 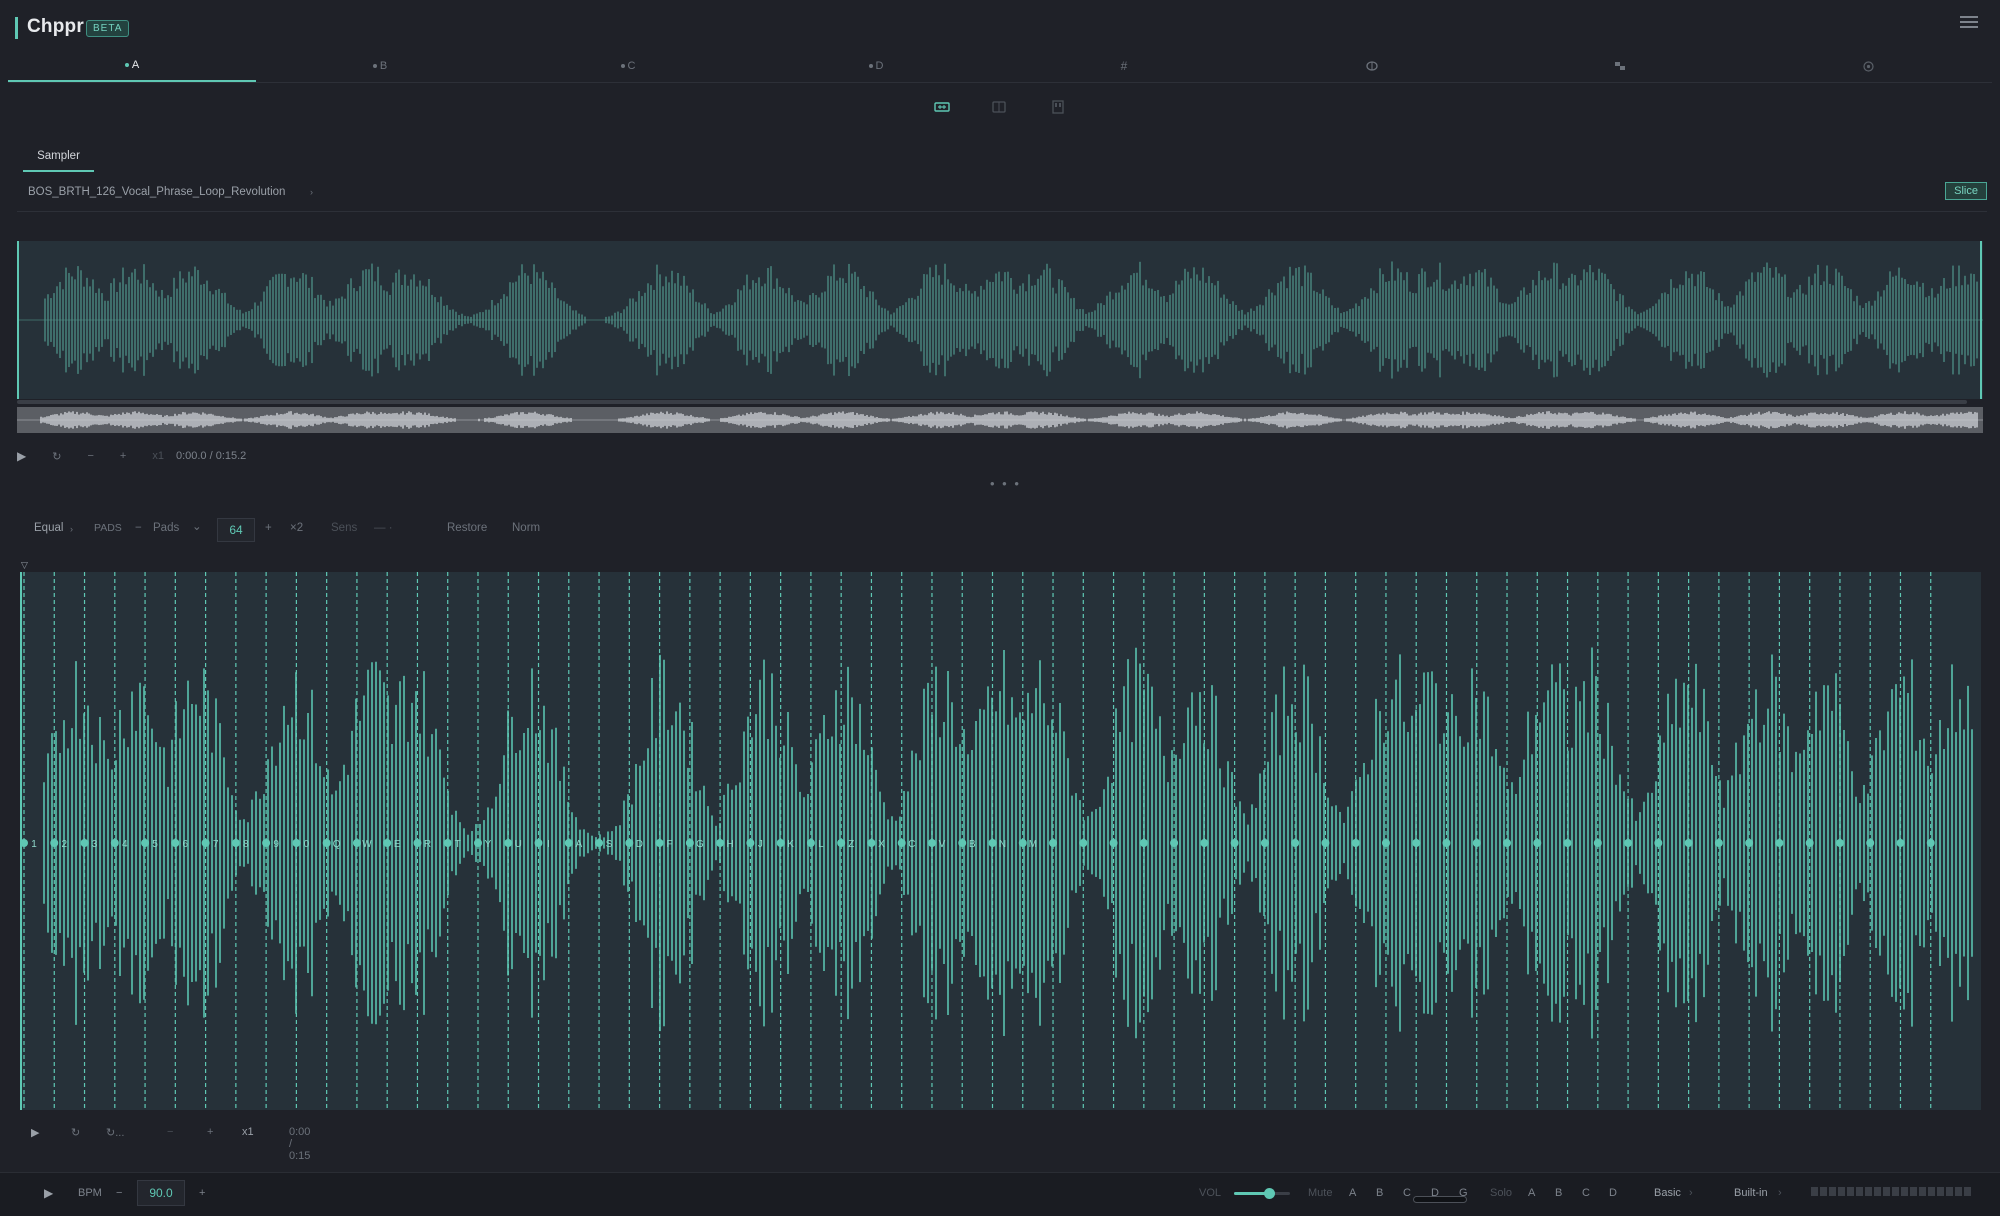 I want to click on sensitivity-slider: — ·, so click(x=383, y=528).